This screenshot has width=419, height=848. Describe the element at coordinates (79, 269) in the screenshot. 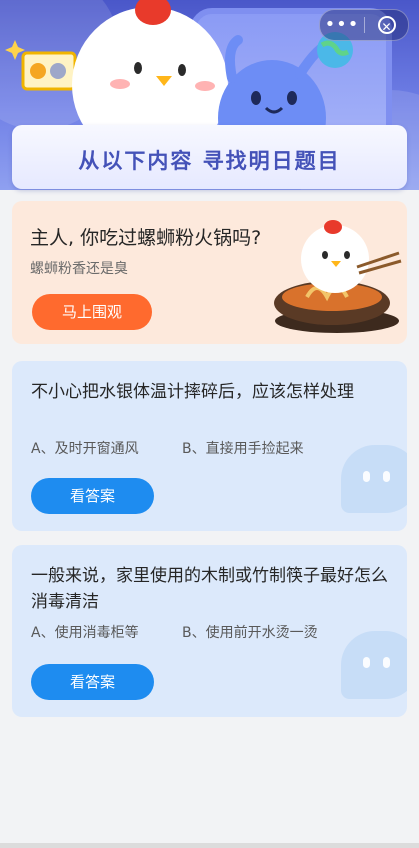

I see `promo-subtitle: 螺蛳粉香还是臭` at that location.